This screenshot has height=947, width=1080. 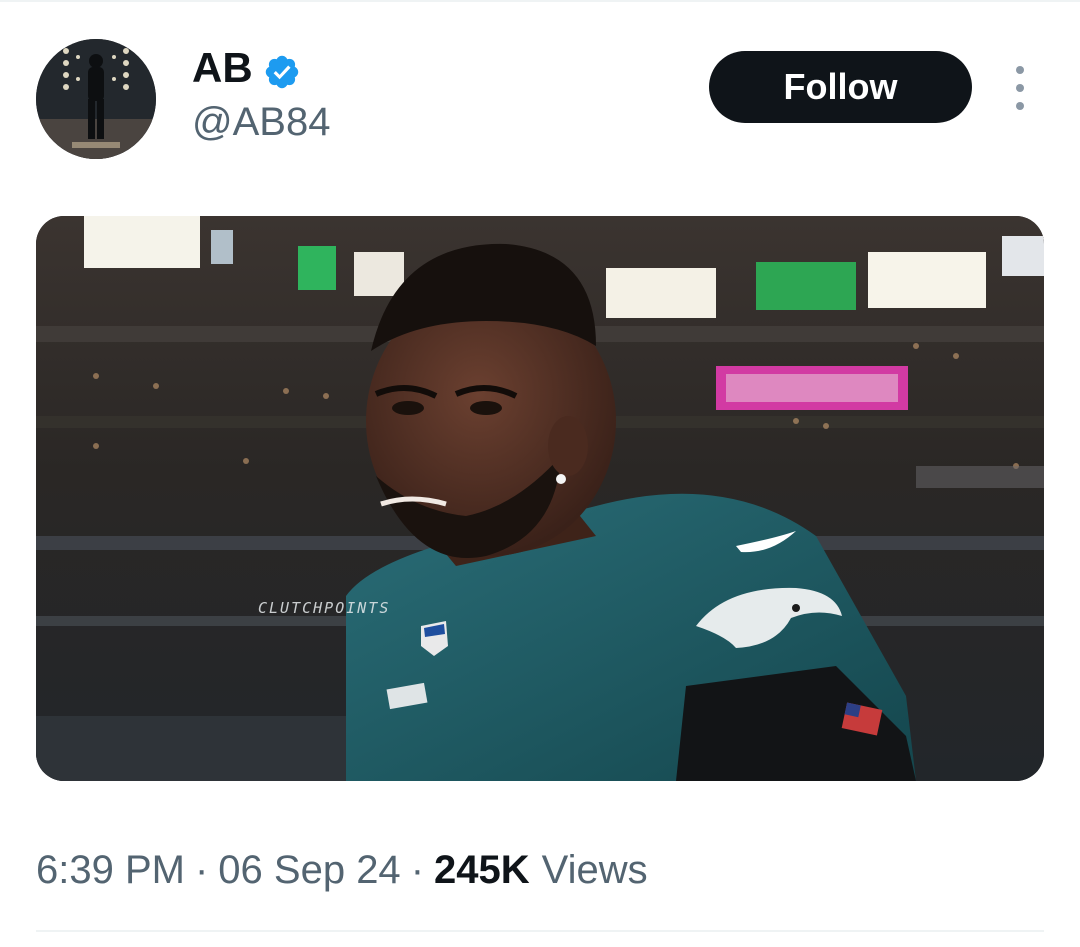 I want to click on tweet-time: 6:39 PM, so click(x=110, y=870).